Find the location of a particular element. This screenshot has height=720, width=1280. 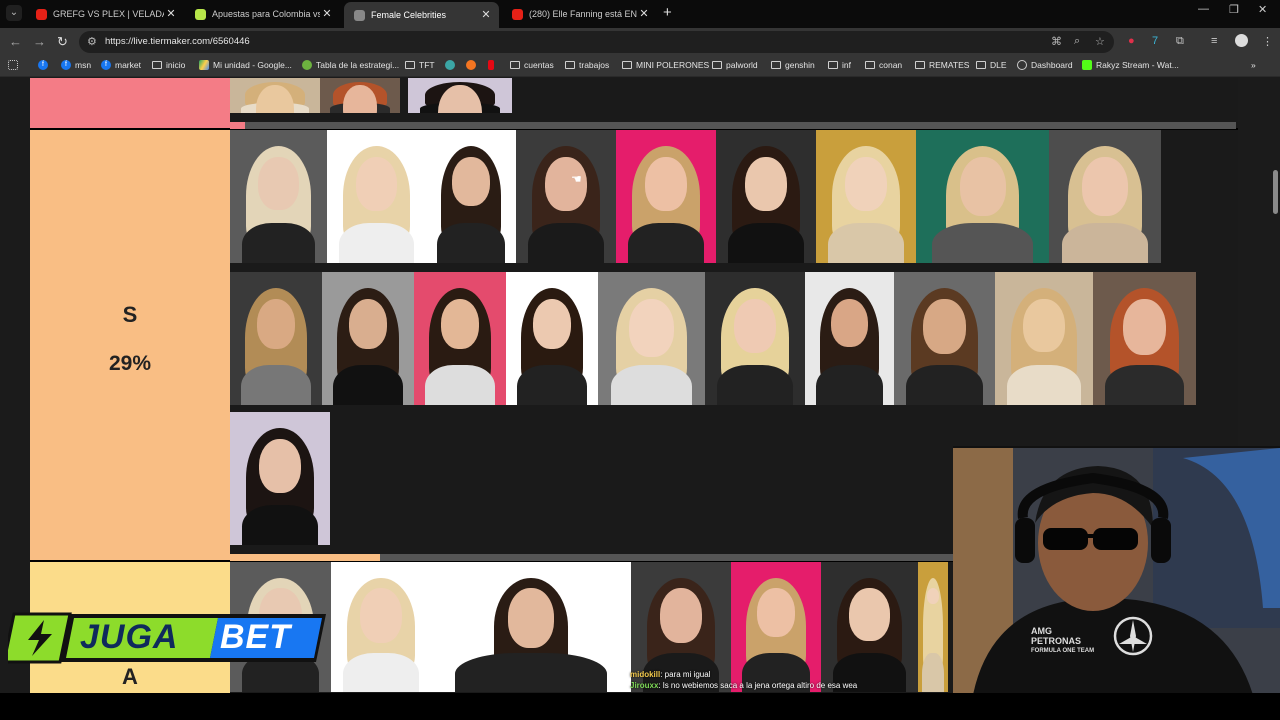

bookmark-dashboard: Dashboard is located at coordinates (1045, 65).